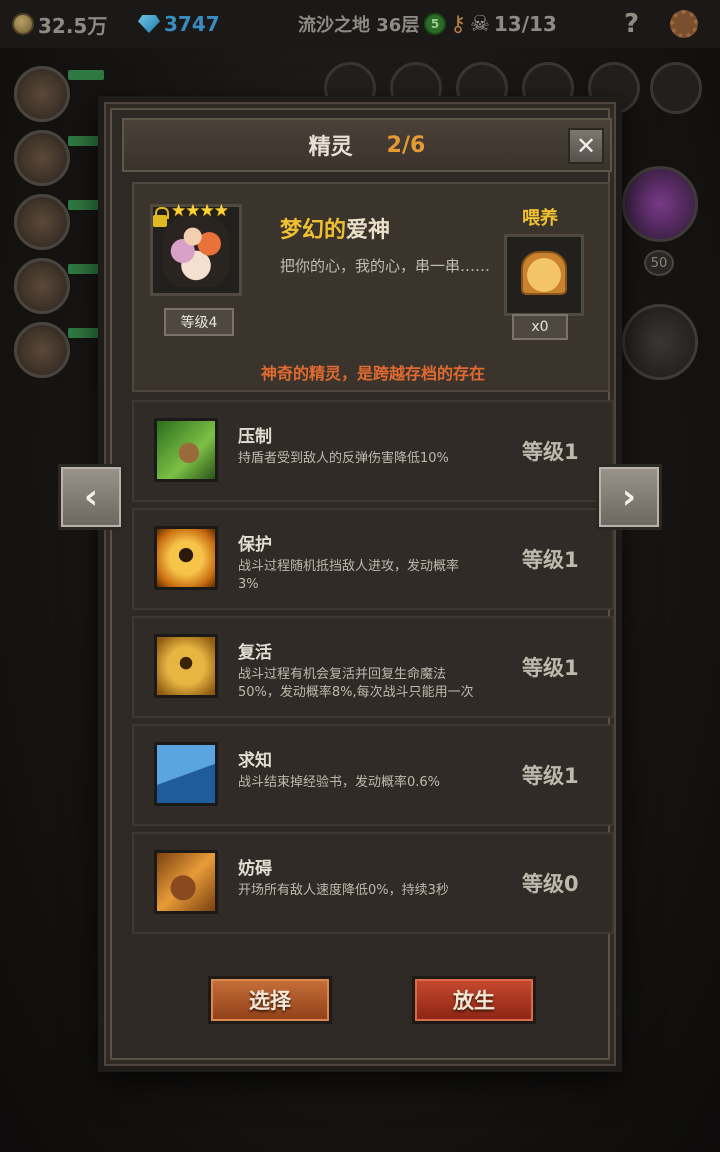 The height and width of the screenshot is (1152, 720). What do you see at coordinates (255, 869) in the screenshot?
I see `skill-name: 妨碍` at bounding box center [255, 869].